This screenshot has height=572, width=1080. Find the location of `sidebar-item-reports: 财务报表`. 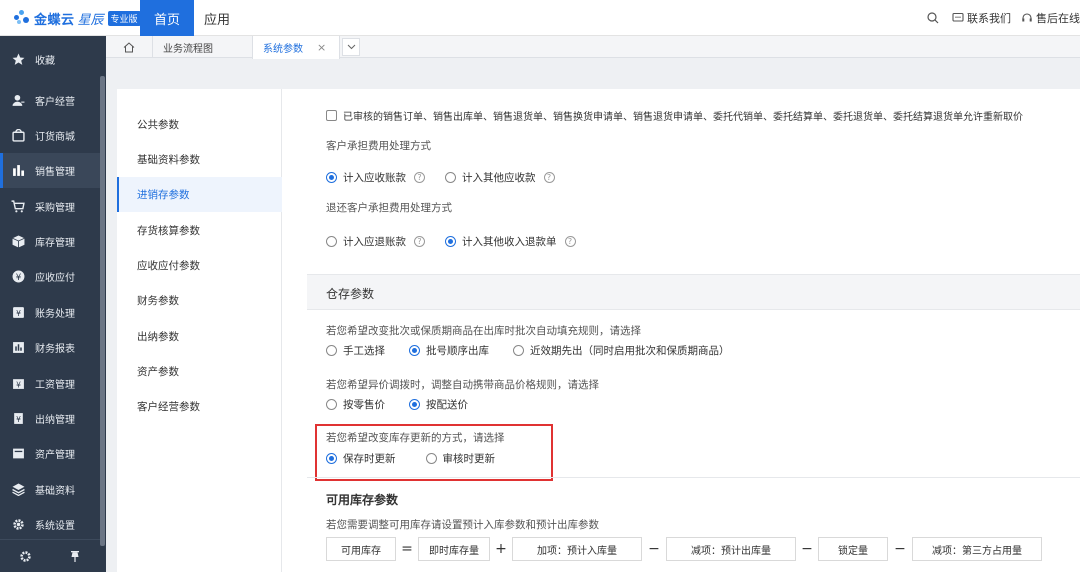

sidebar-item-reports: 财务报表 is located at coordinates (50, 347).